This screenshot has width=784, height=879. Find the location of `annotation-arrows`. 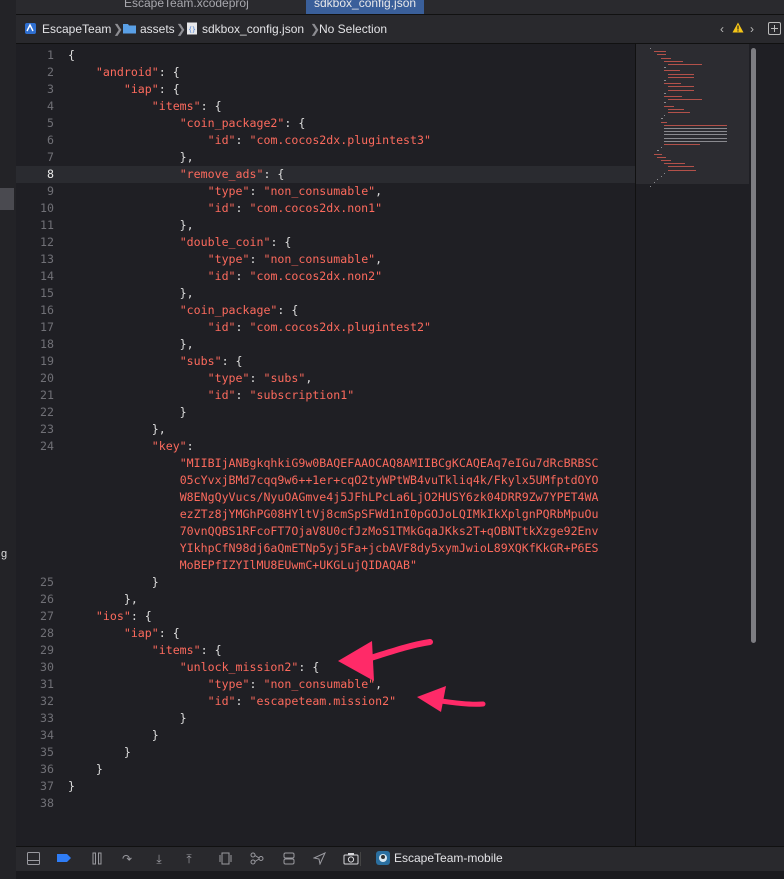

annotation-arrows is located at coordinates (412, 675).